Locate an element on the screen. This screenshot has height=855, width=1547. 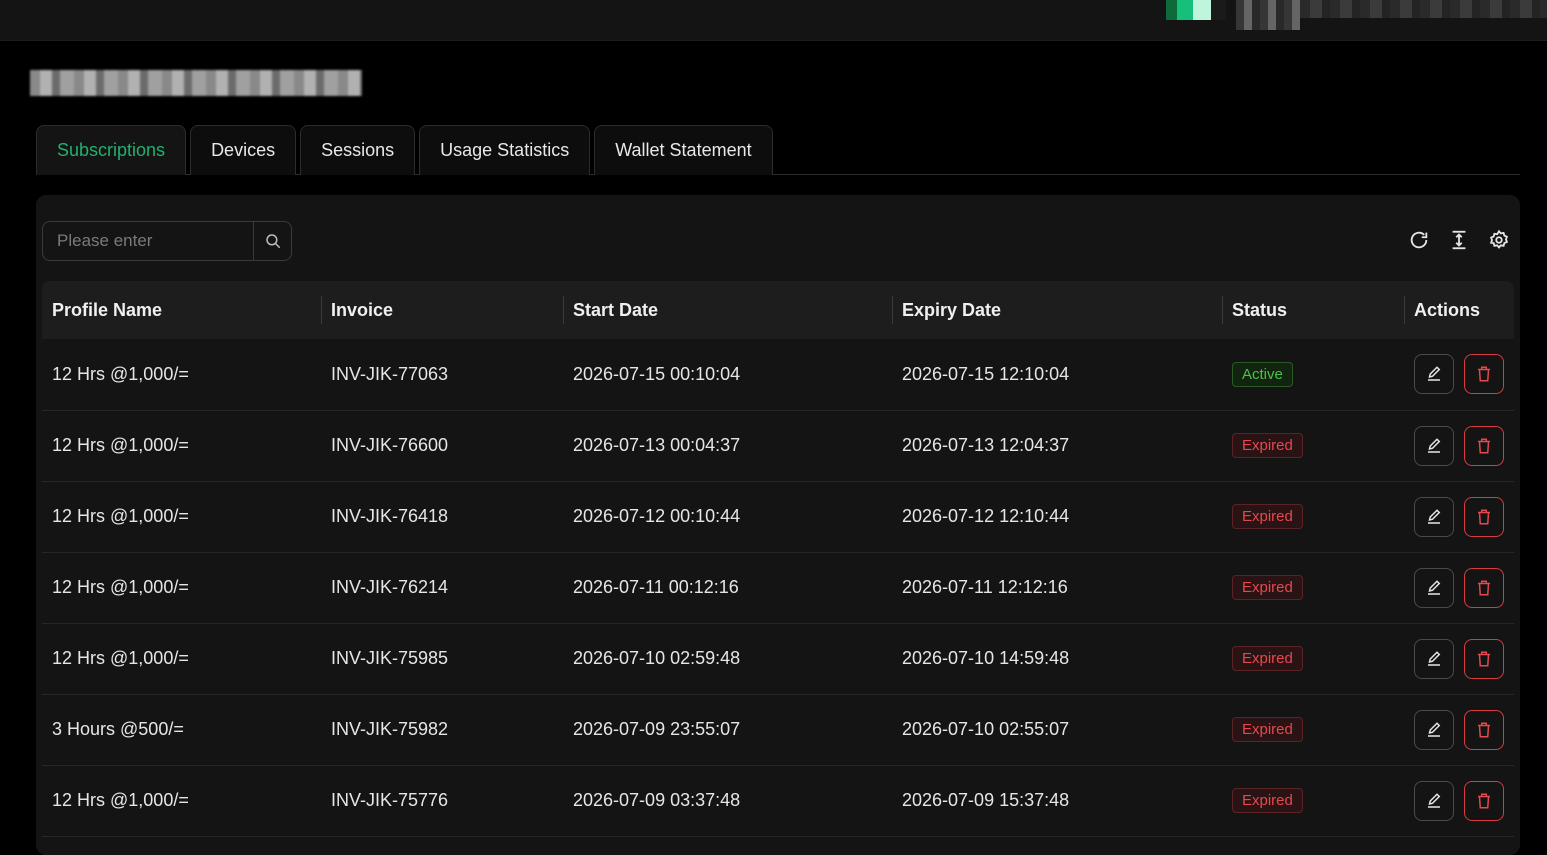
cell-start-date: 2026-07-10 02:59:48 is located at coordinates (727, 659).